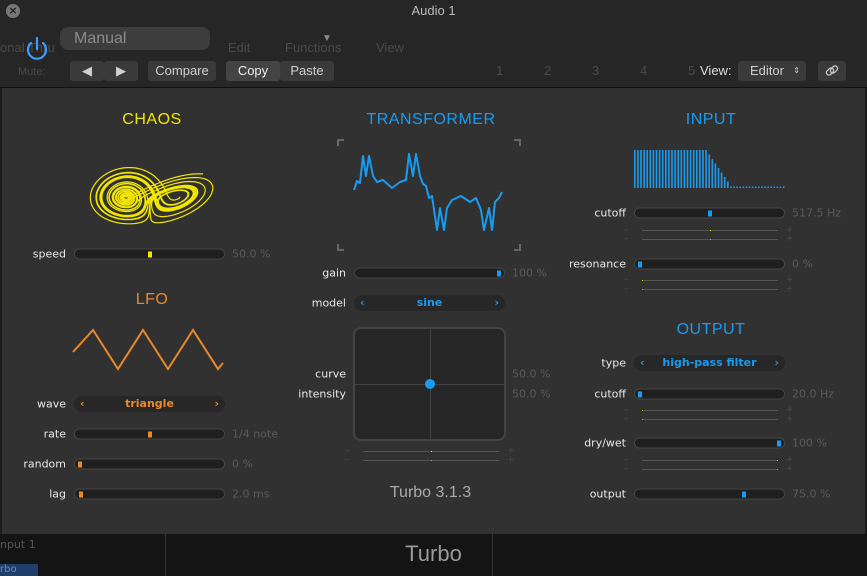 The image size is (867, 576). I want to click on transformer-gain-slider-handle, so click(499, 273).